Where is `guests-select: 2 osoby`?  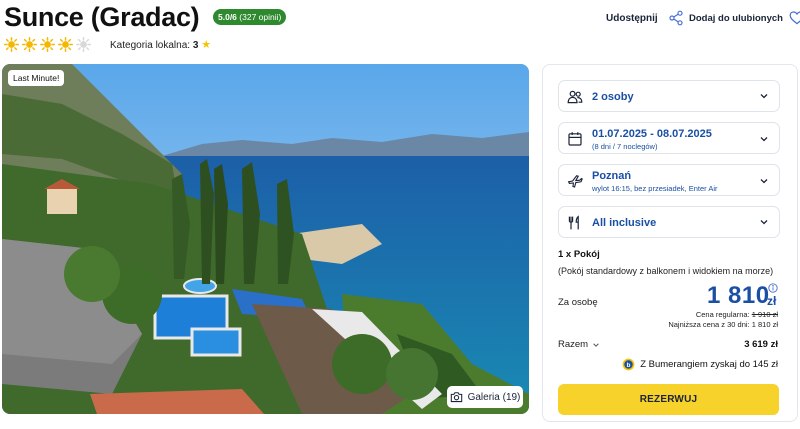 guests-select: 2 osoby is located at coordinates (669, 96).